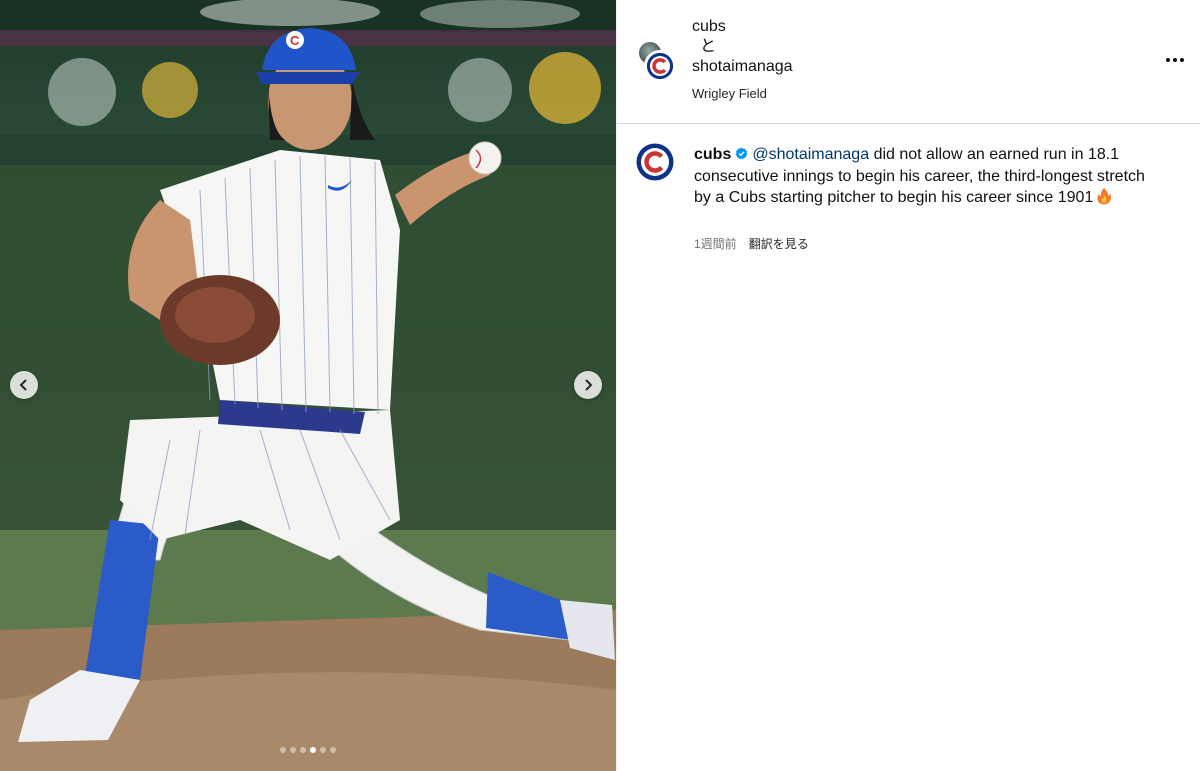 The image size is (1200, 771). Describe the element at coordinates (810, 154) in the screenshot. I see `mention-shotaimanaga-link: @shotaimanaga` at that location.